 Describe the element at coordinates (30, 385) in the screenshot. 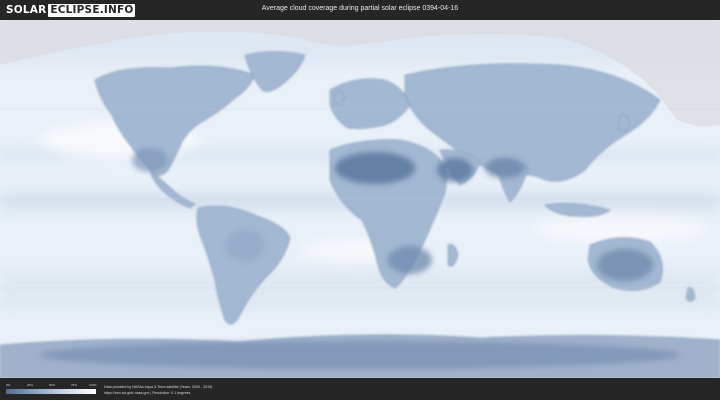

I see `legend-tick-25: 25%` at that location.